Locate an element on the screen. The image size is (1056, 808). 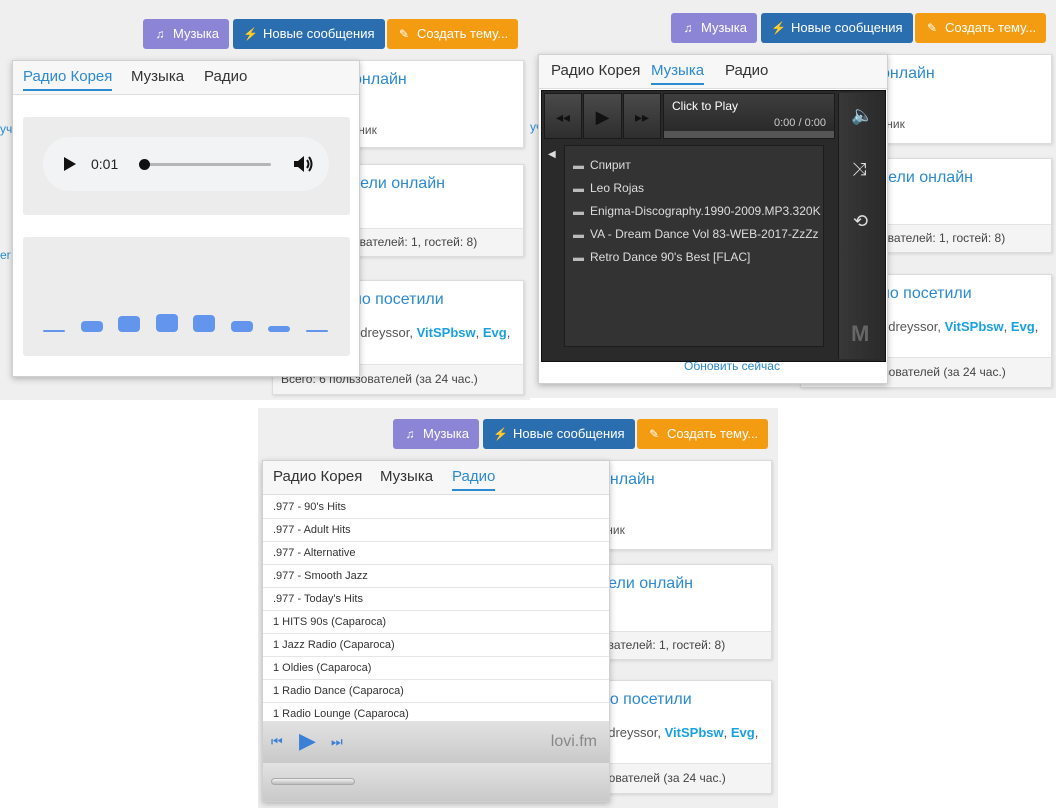
rewind-icon: ◂◂ is located at coordinates (563, 117).